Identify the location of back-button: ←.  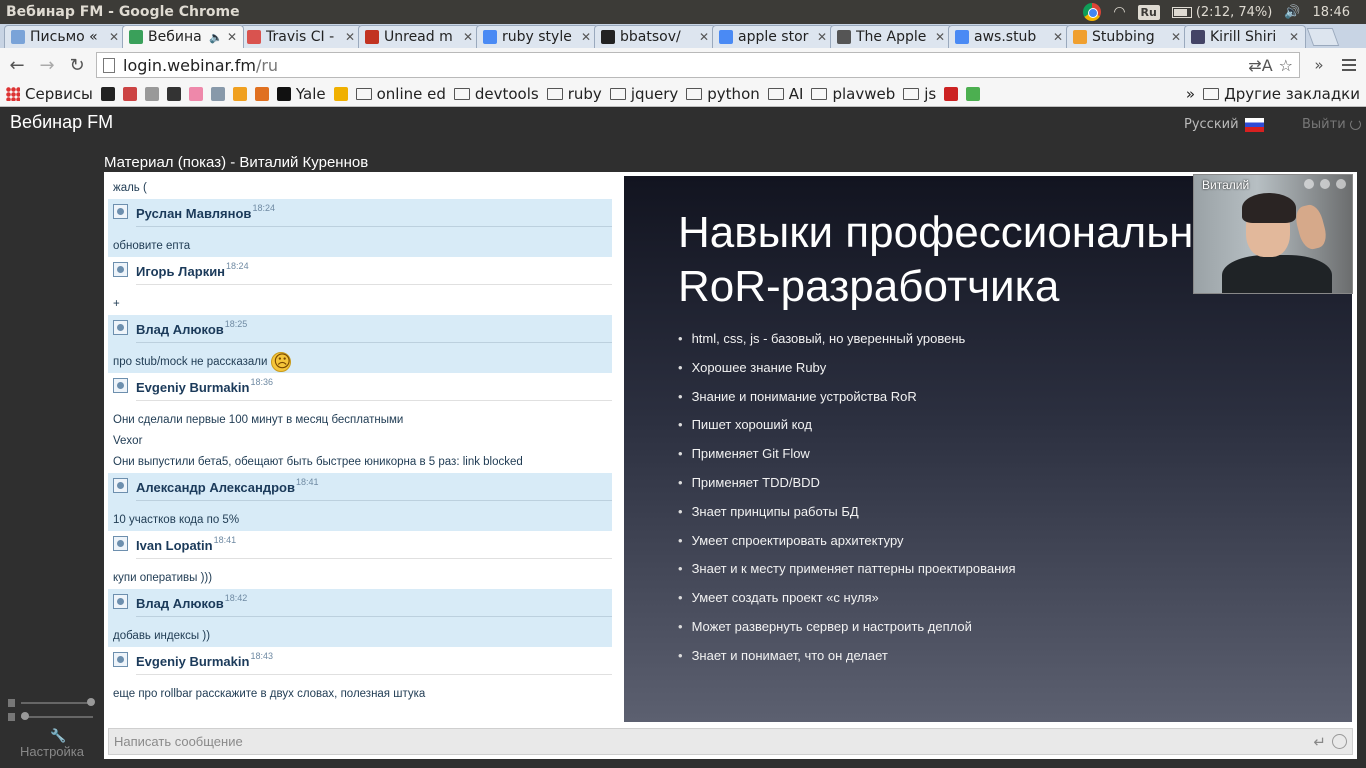
(17, 65).